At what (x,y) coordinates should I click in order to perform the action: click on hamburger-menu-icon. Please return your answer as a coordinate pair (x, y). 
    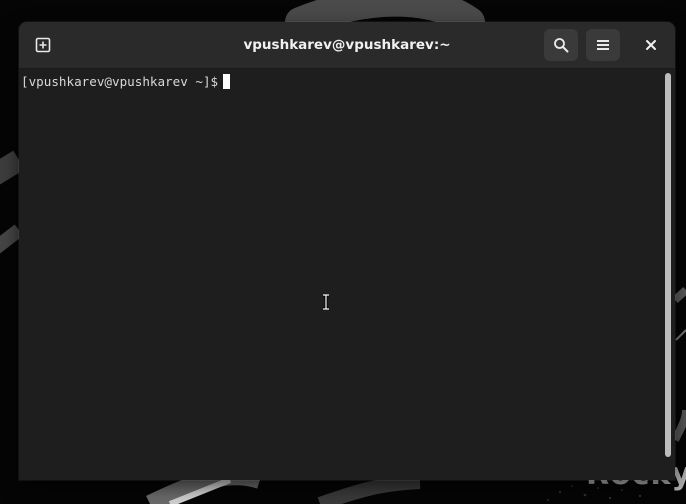
    Looking at the image, I should click on (603, 45).